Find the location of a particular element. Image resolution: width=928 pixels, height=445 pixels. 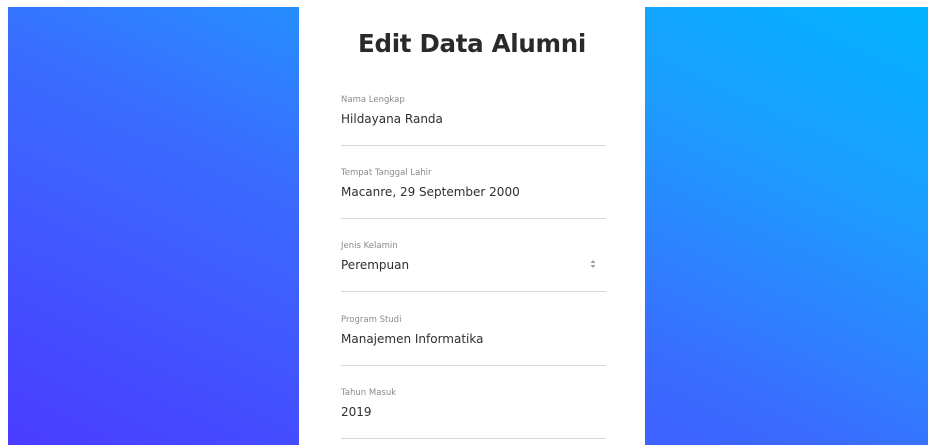

tempat-tanggal-lahir-label: Tempat Tanggal Lahir is located at coordinates (386, 173).